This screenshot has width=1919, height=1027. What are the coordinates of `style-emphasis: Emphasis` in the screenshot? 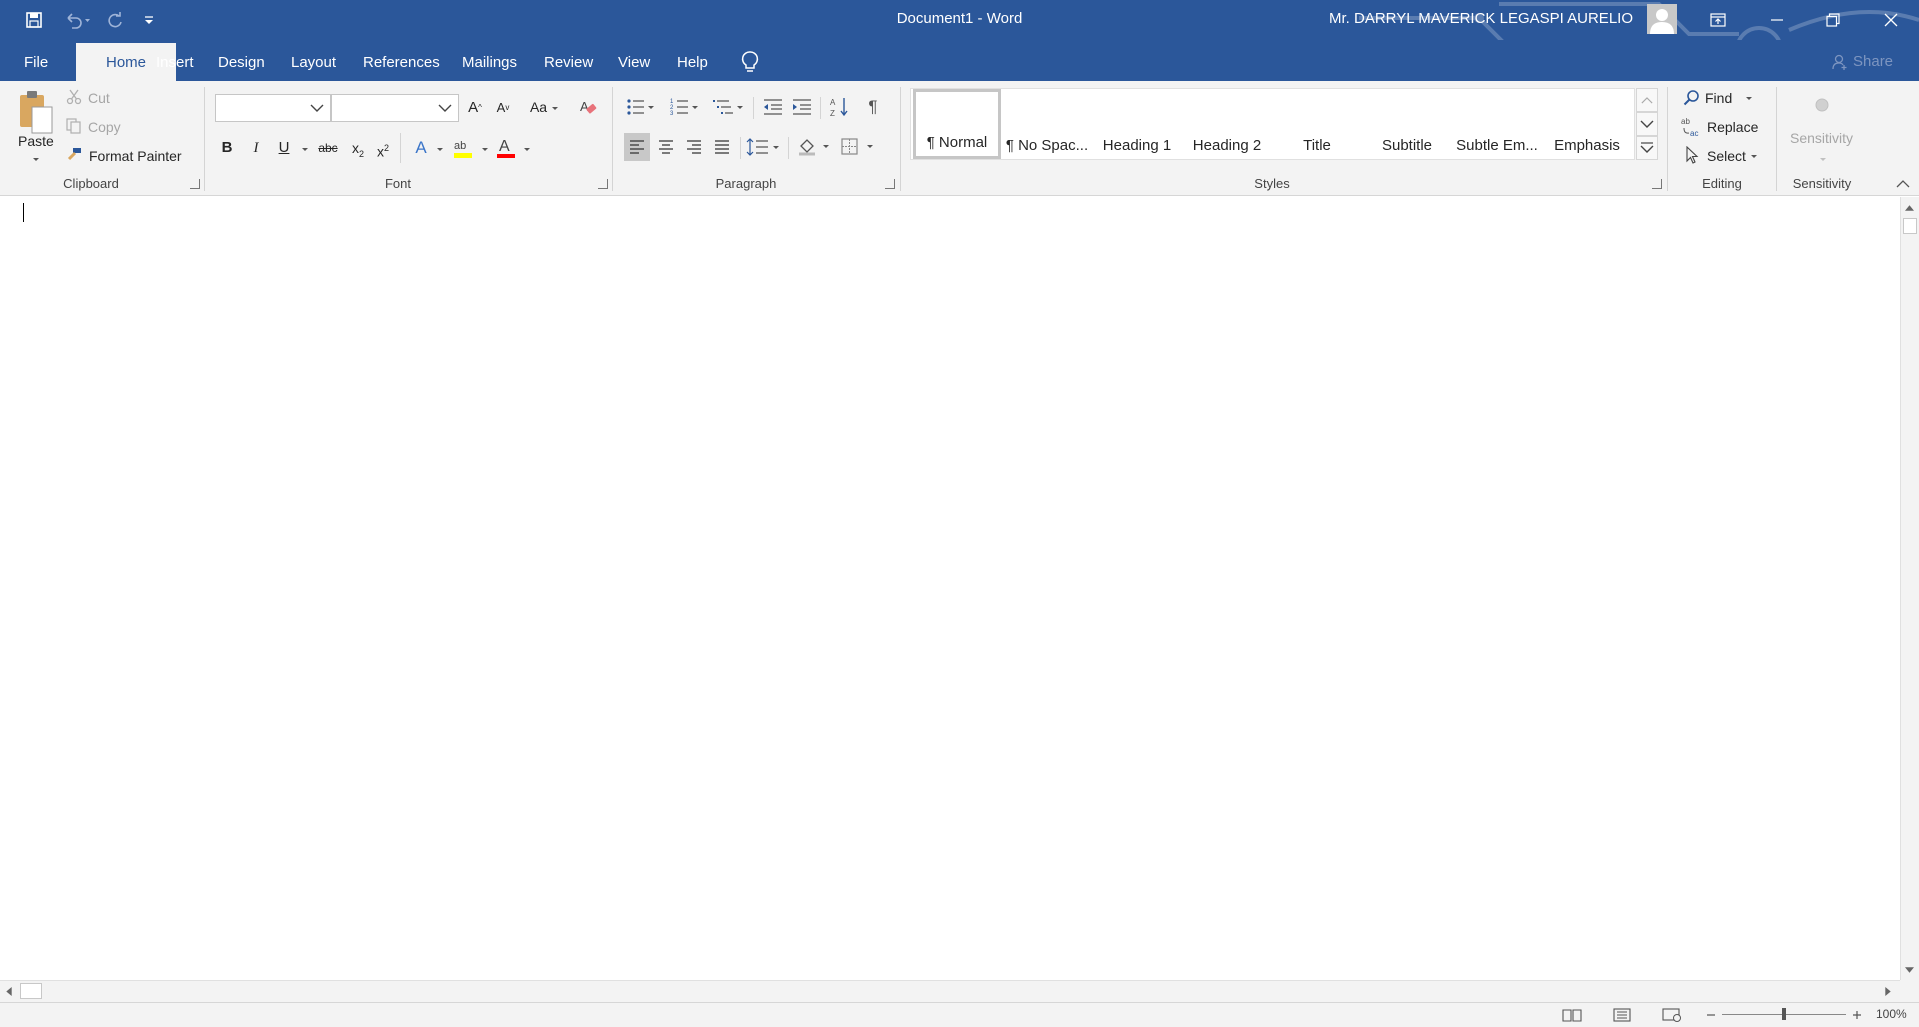 It's located at (1587, 124).